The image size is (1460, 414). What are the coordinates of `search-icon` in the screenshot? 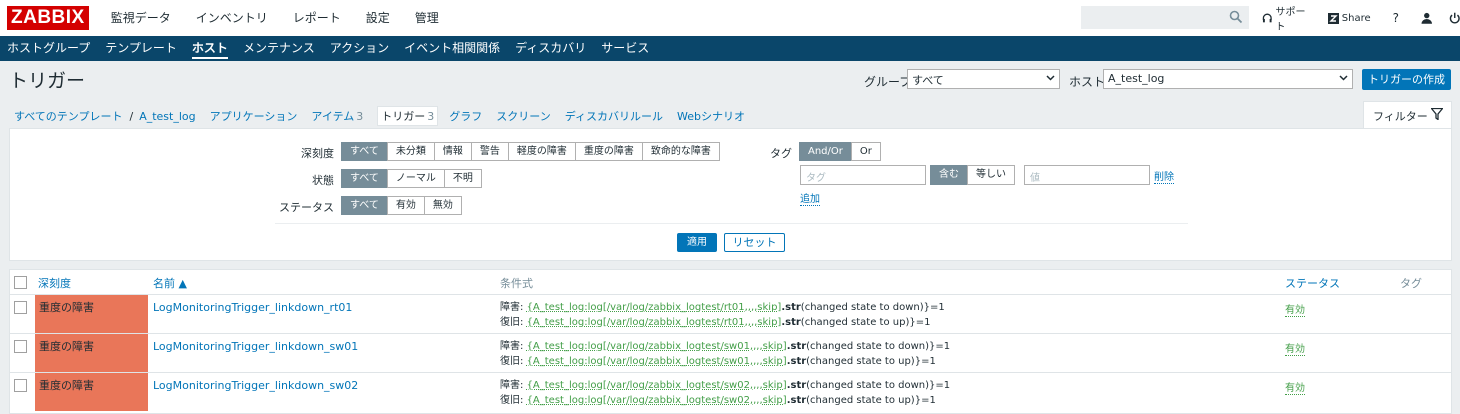 It's located at (1236, 17).